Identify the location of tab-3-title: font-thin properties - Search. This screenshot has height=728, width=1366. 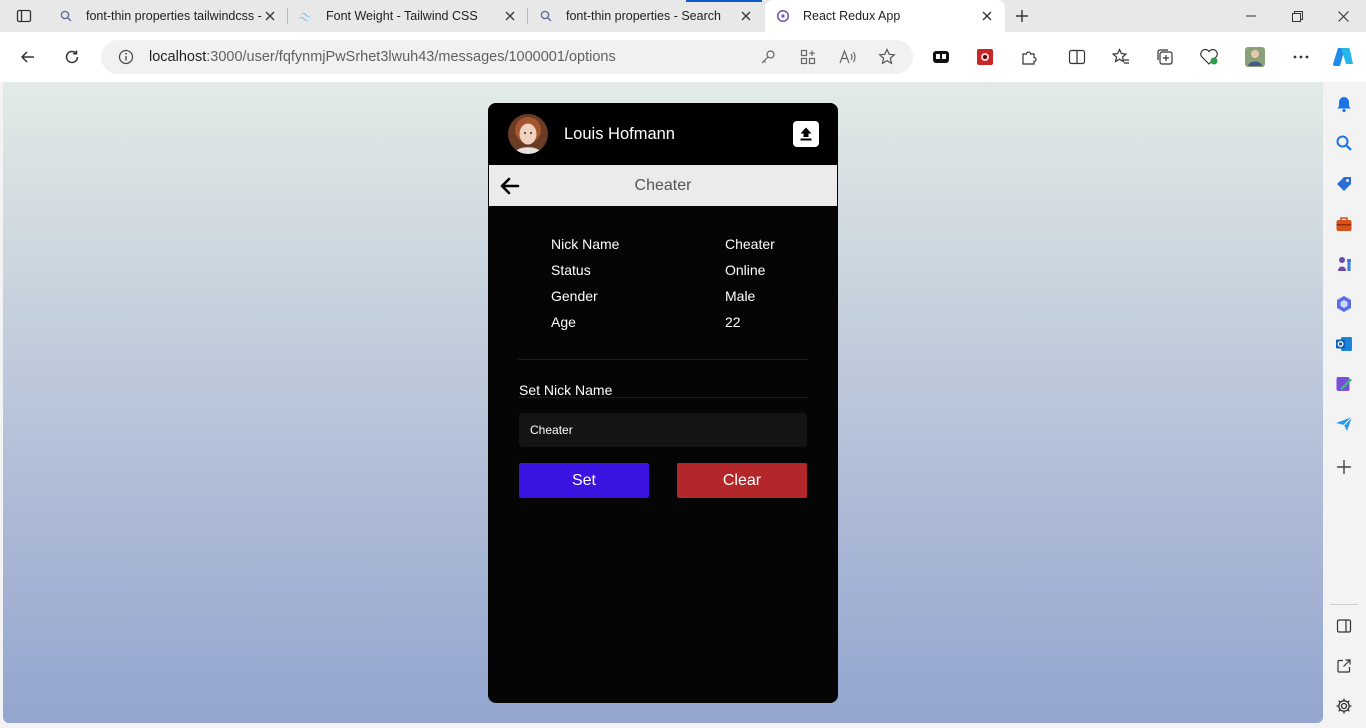
(643, 16).